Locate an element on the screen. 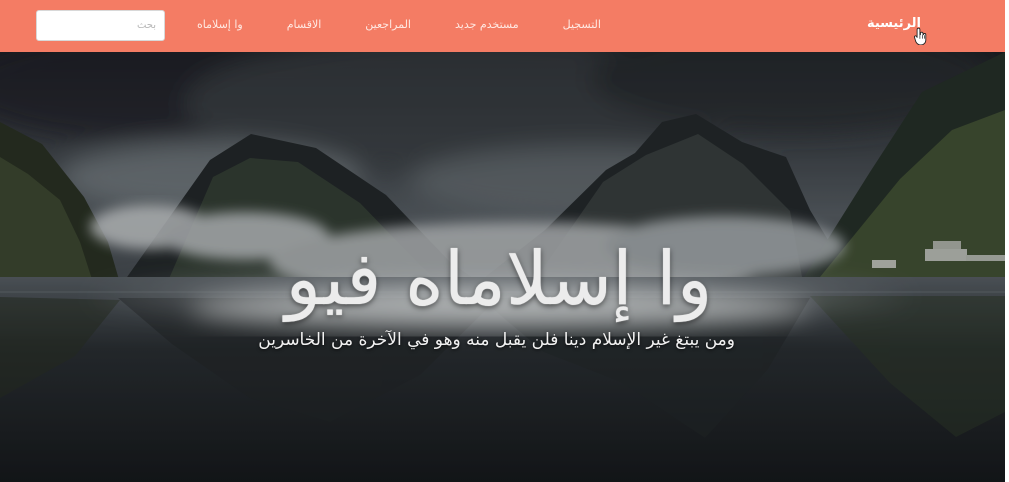  nav-link-sections: الاقسام is located at coordinates (304, 25).